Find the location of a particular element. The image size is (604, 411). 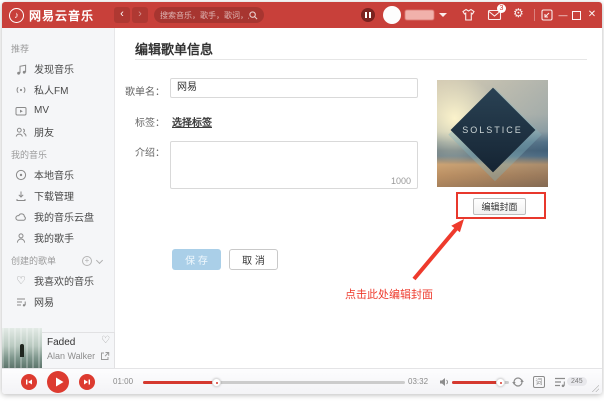

now-playing-panel: Faded Alan Walker ♡ is located at coordinates (78, 350).